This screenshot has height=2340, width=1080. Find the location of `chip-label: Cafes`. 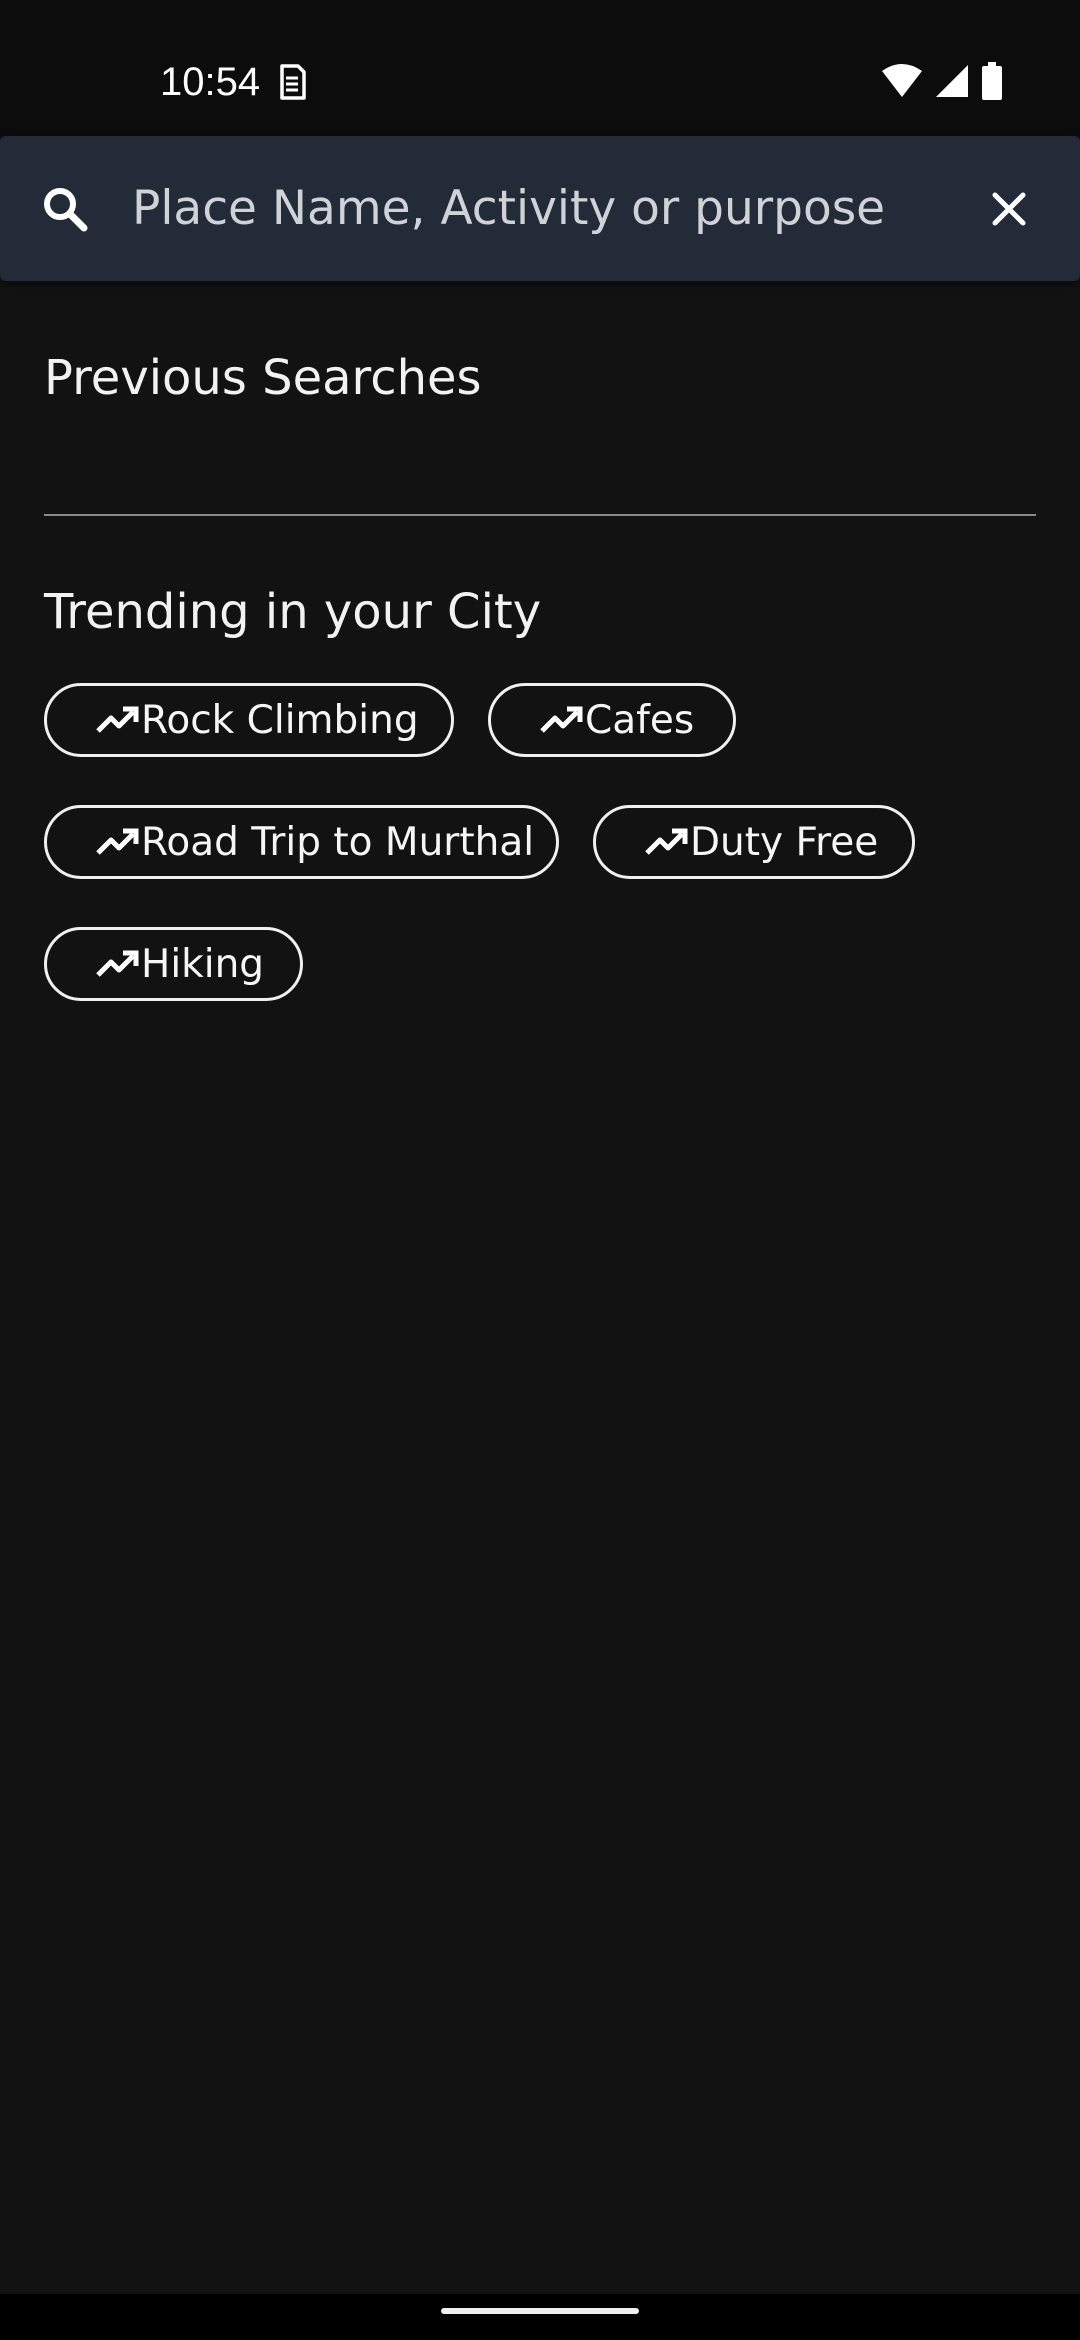

chip-label: Cafes is located at coordinates (640, 720).